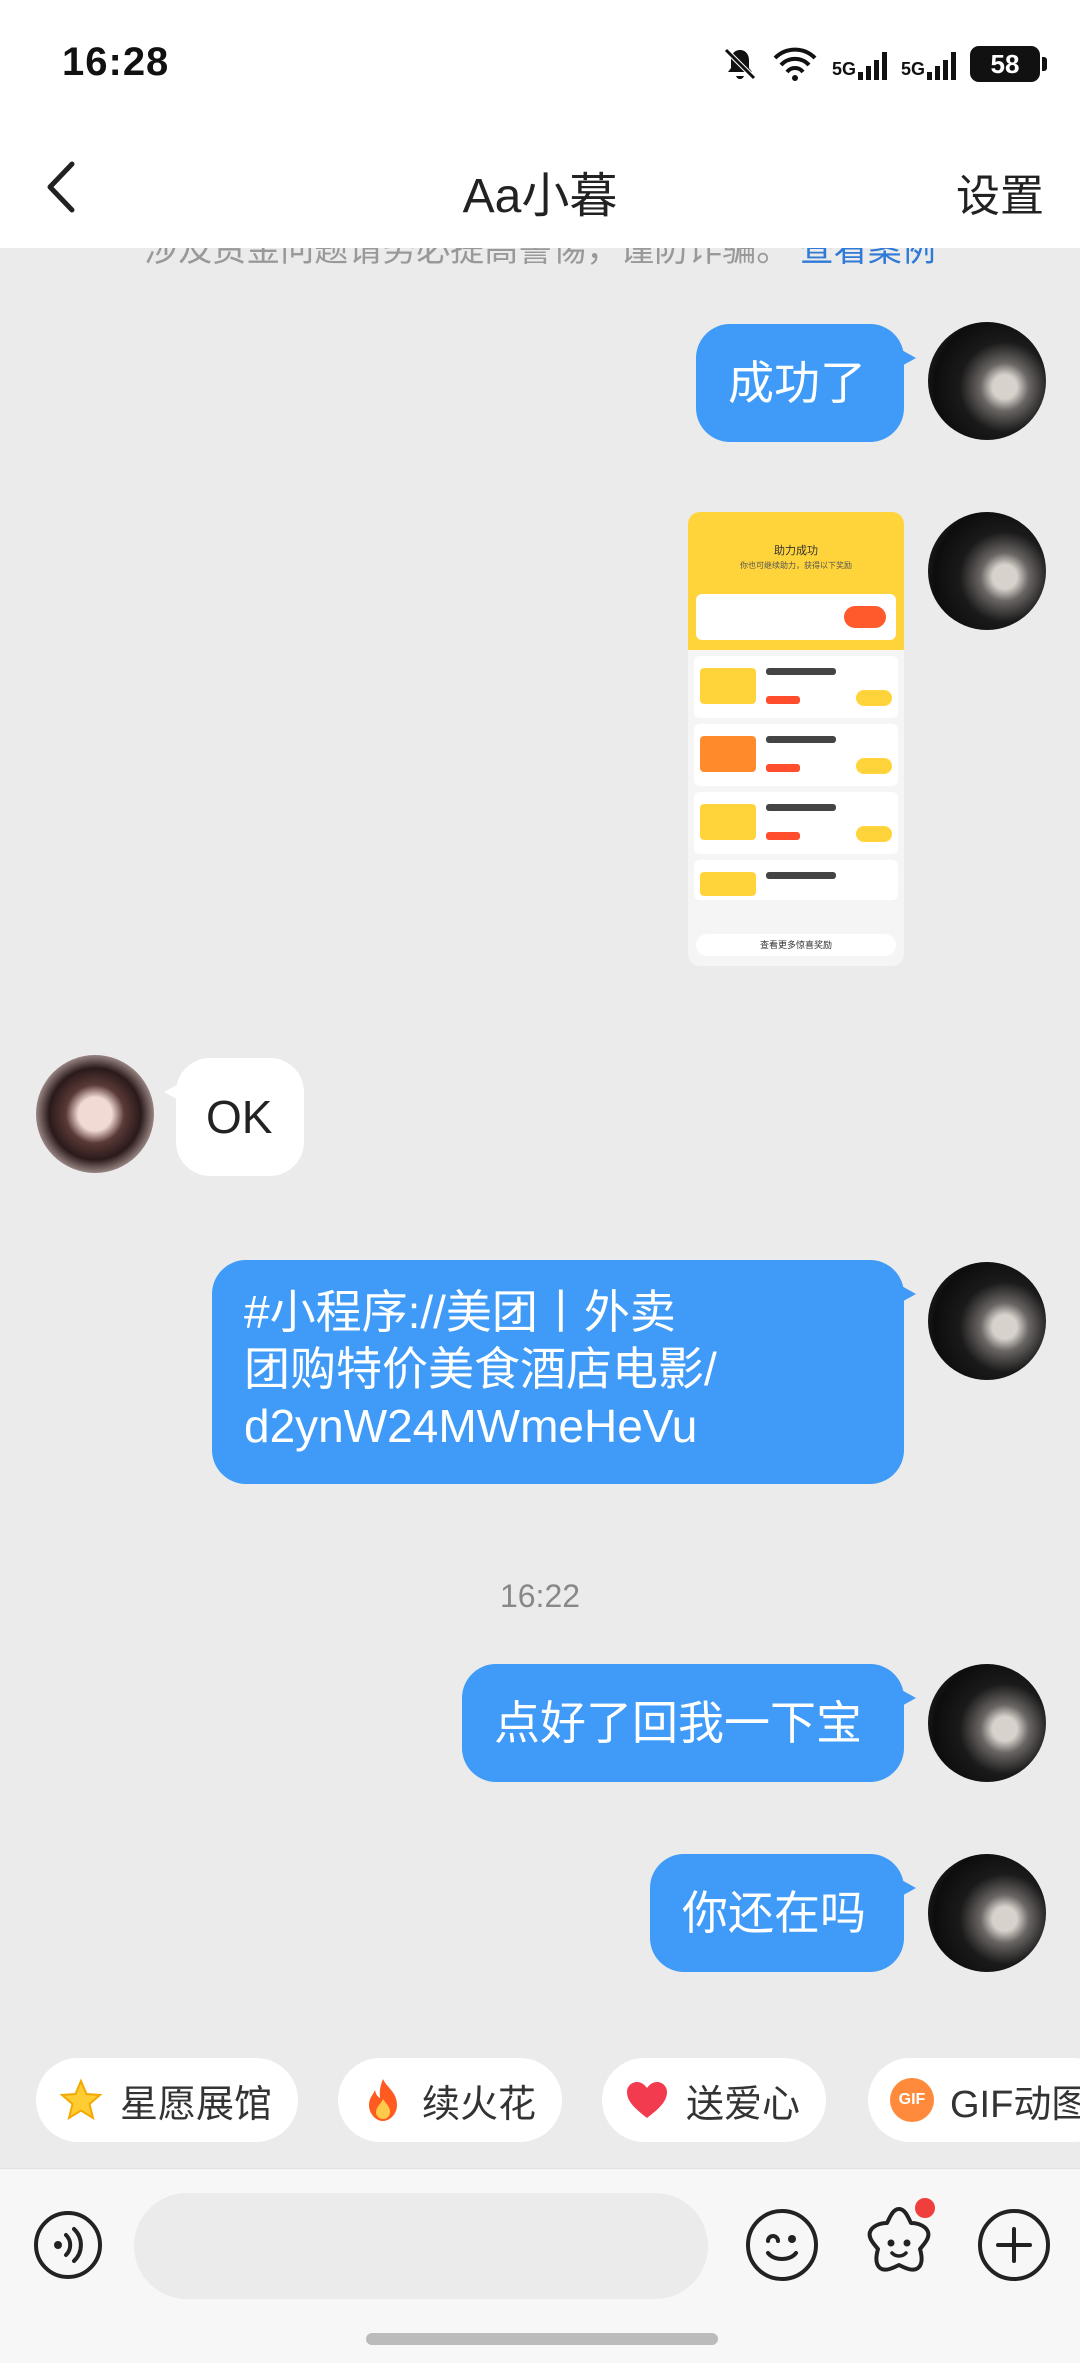 The width and height of the screenshot is (1080, 2363). I want to click on home-indicator, so click(542, 2339).